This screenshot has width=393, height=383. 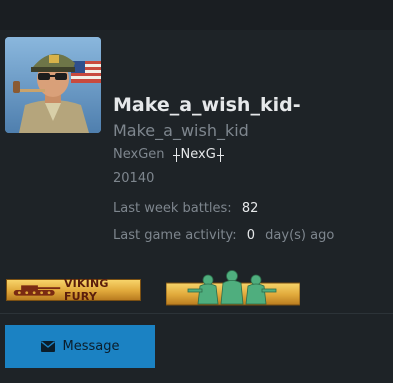 I want to click on message-button: Message, so click(x=80, y=346).